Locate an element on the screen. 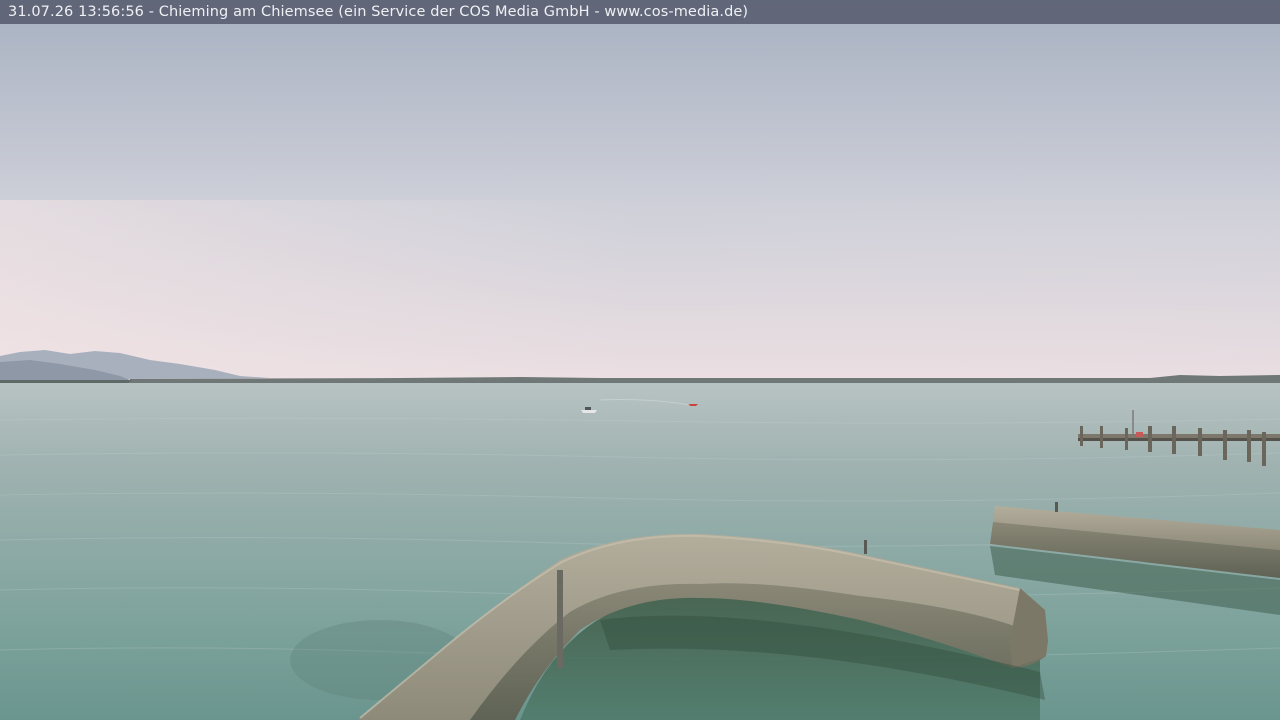 This screenshot has width=1280, height=720. wall-pole is located at coordinates (560, 619).